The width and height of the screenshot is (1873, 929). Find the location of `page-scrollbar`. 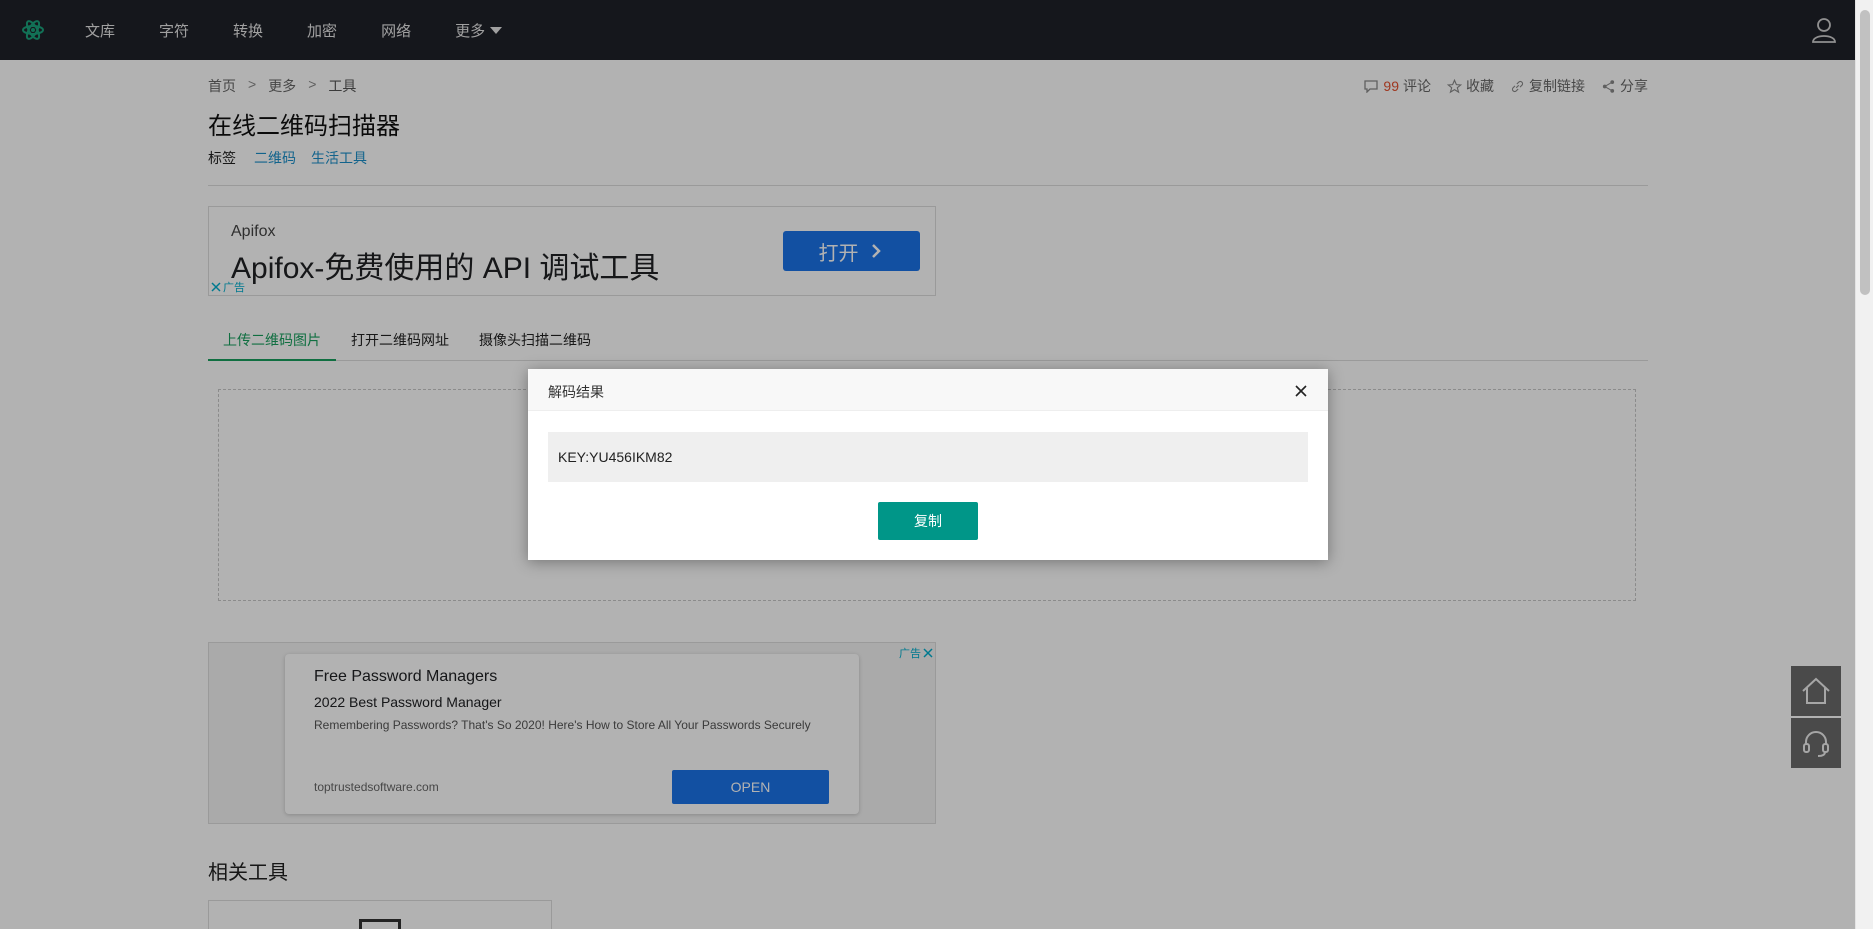

page-scrollbar is located at coordinates (1864, 464).